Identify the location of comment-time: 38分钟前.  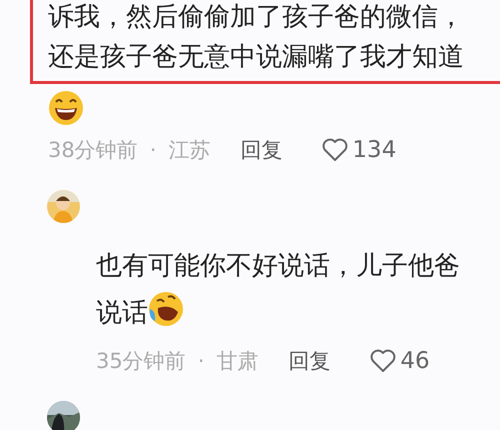
(93, 150).